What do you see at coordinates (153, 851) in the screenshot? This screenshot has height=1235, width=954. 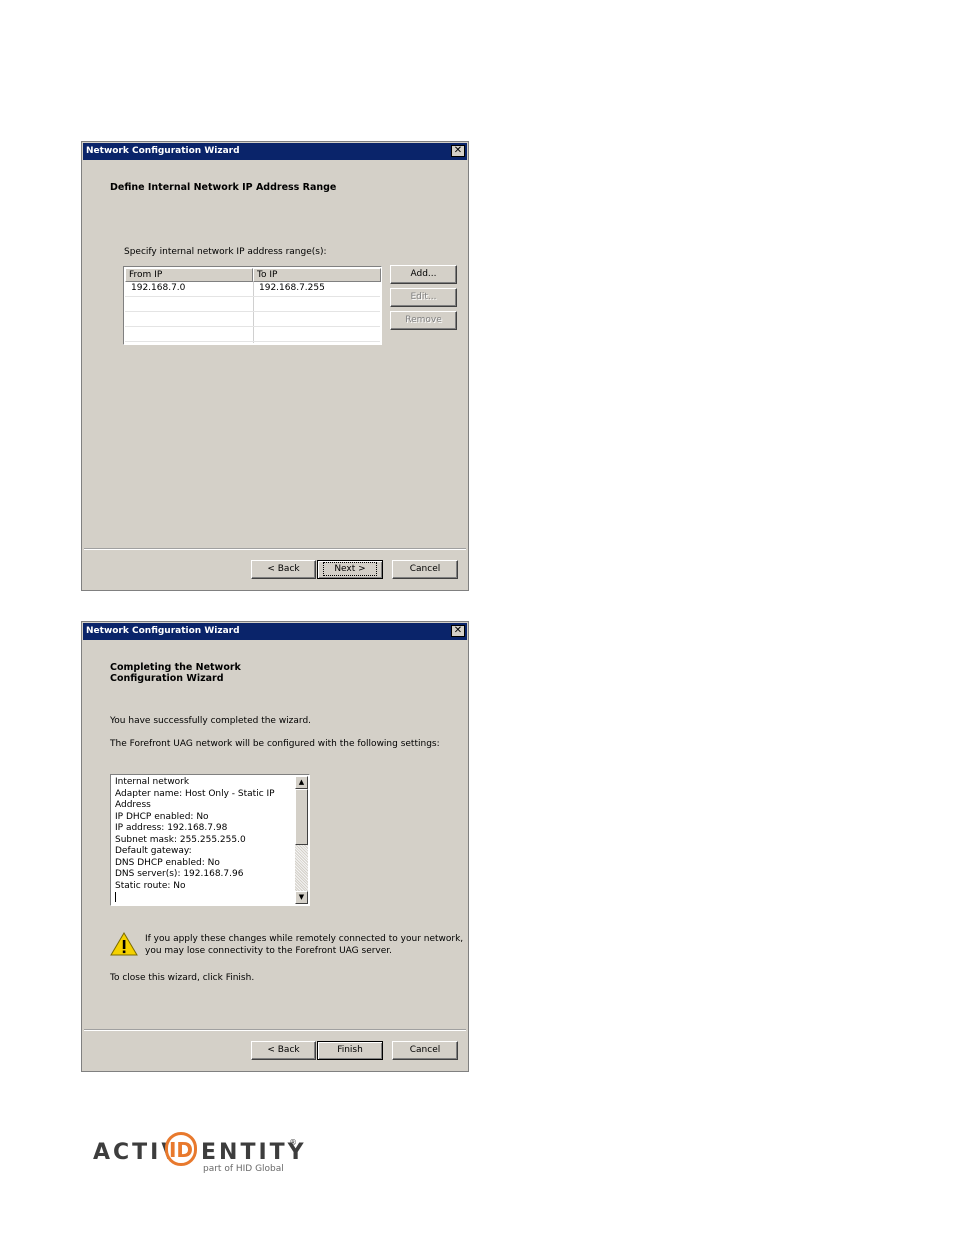 I see `summary-line: Default gateway:` at bounding box center [153, 851].